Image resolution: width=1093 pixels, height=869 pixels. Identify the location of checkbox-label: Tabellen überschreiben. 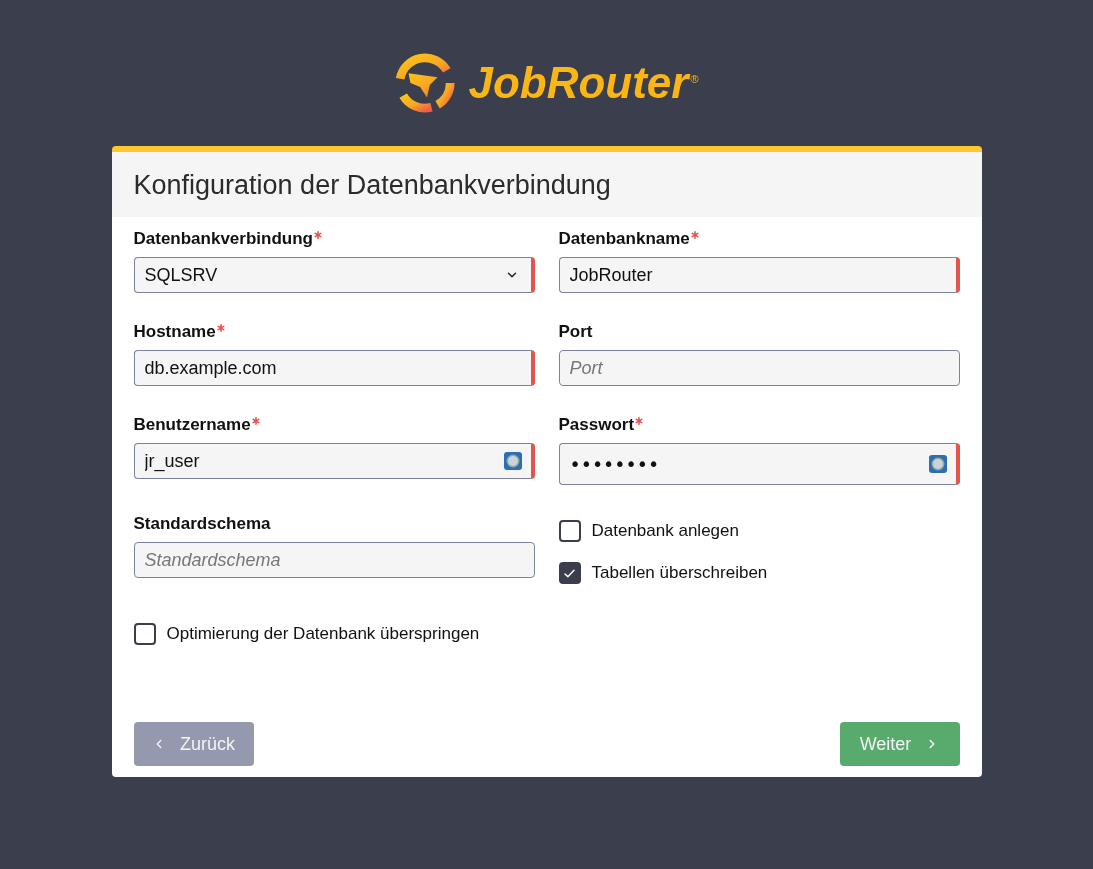
(679, 573).